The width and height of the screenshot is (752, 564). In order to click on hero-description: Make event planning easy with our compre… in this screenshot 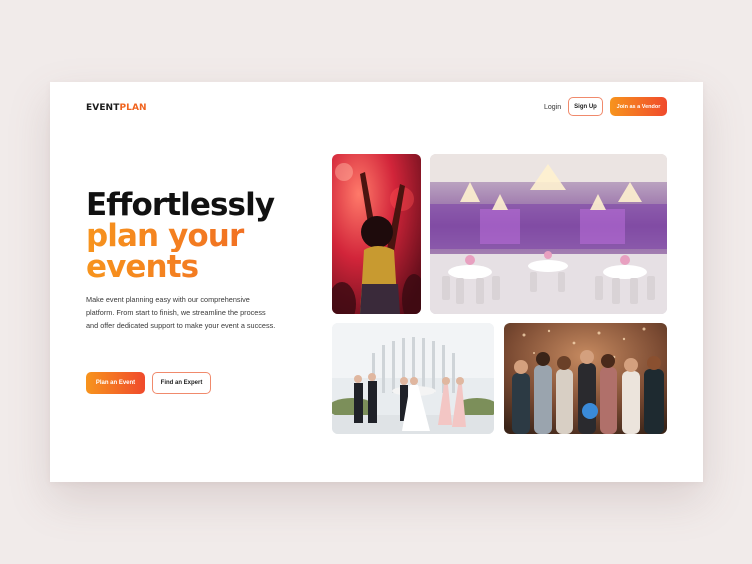, I will do `click(181, 312)`.